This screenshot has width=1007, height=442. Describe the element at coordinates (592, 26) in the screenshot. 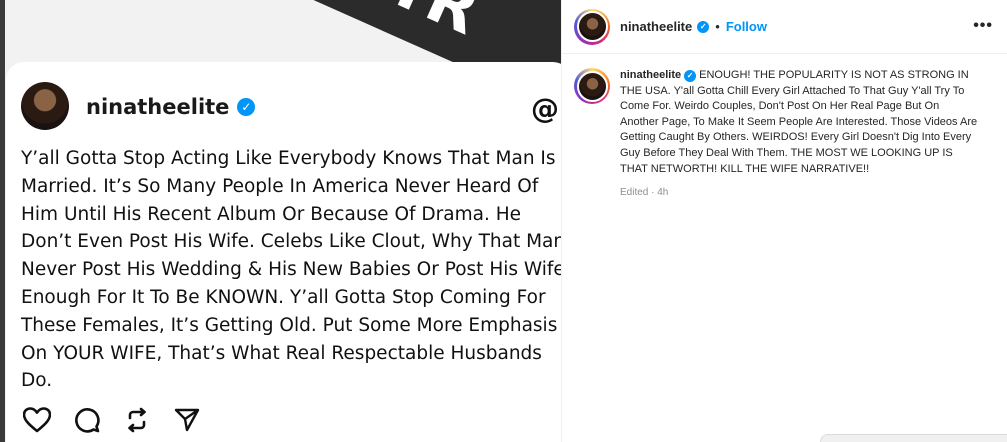

I see `header-avatar` at that location.